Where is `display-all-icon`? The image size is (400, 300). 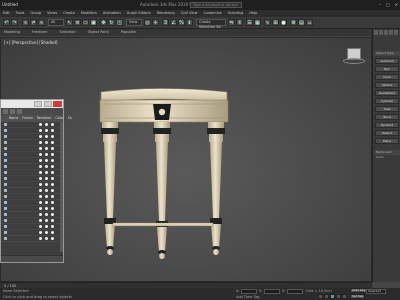
display-all-icon is located at coordinates (12, 111).